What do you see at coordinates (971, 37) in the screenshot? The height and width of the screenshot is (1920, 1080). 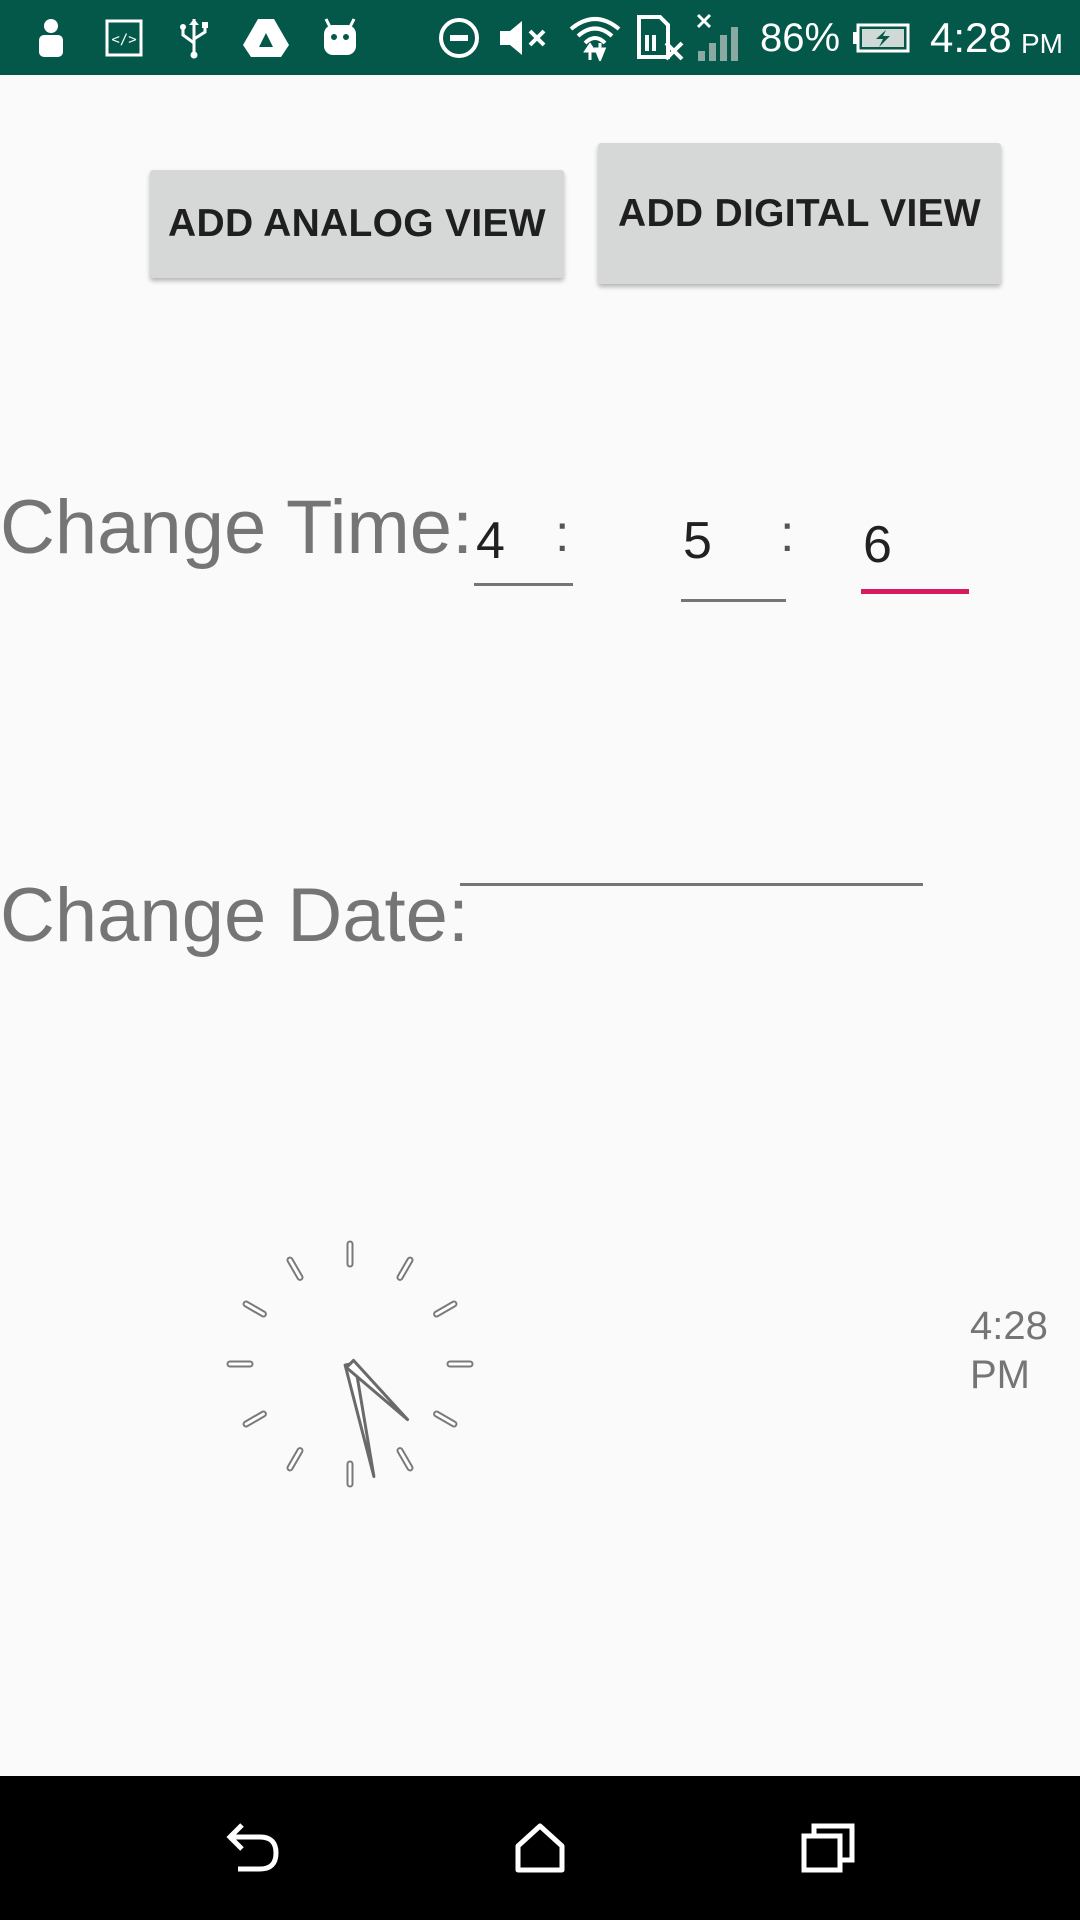 I see `status-time: 4:28` at bounding box center [971, 37].